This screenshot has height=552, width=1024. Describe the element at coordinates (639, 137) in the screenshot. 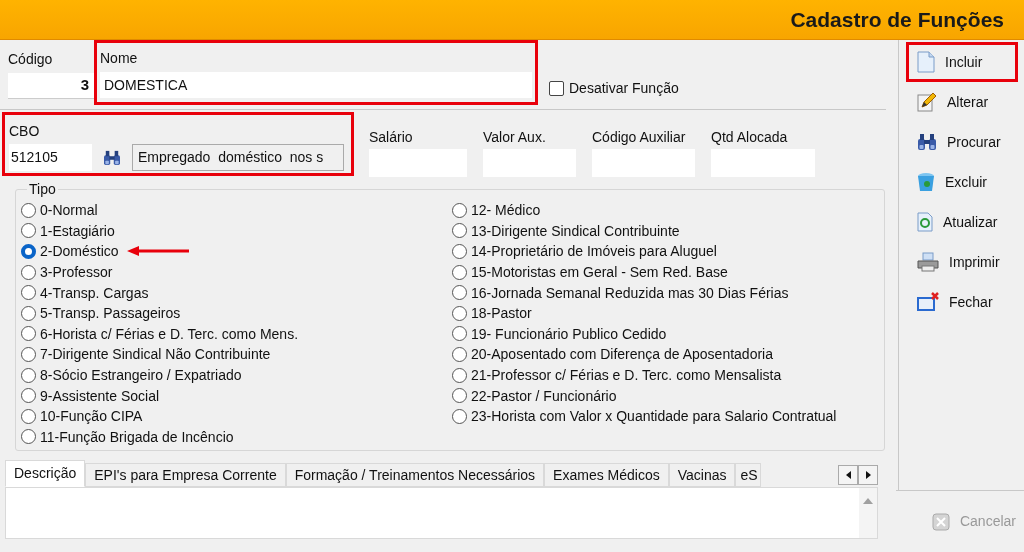

I see `field-label: Código Auxiliar` at that location.